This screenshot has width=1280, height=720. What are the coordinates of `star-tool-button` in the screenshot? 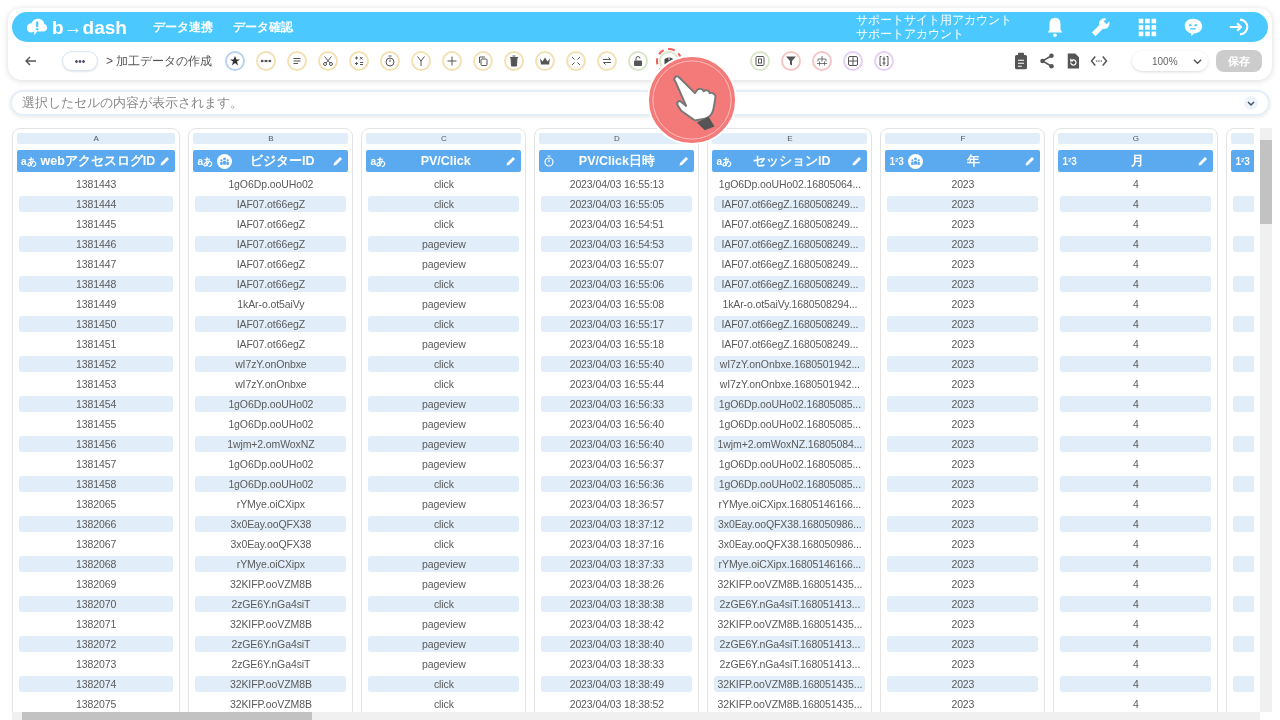 It's located at (235, 61).